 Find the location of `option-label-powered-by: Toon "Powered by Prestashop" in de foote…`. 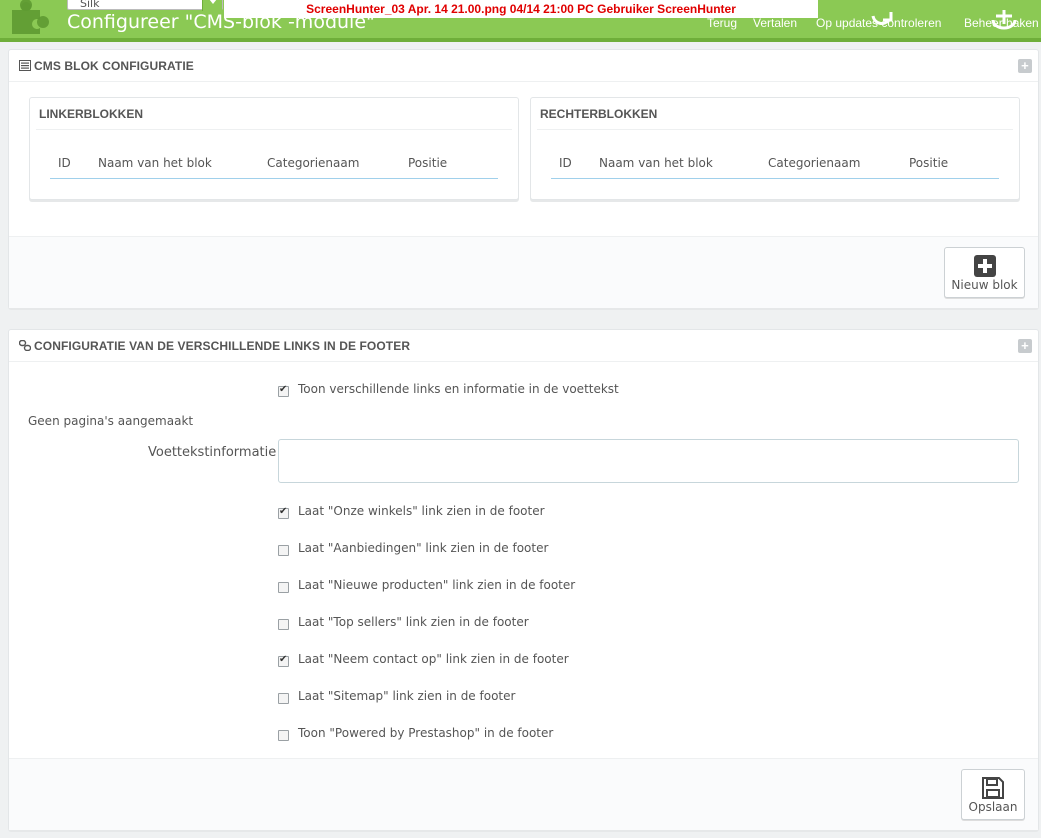

option-label-powered-by: Toon "Powered by Prestashop" in de foote… is located at coordinates (425, 733).